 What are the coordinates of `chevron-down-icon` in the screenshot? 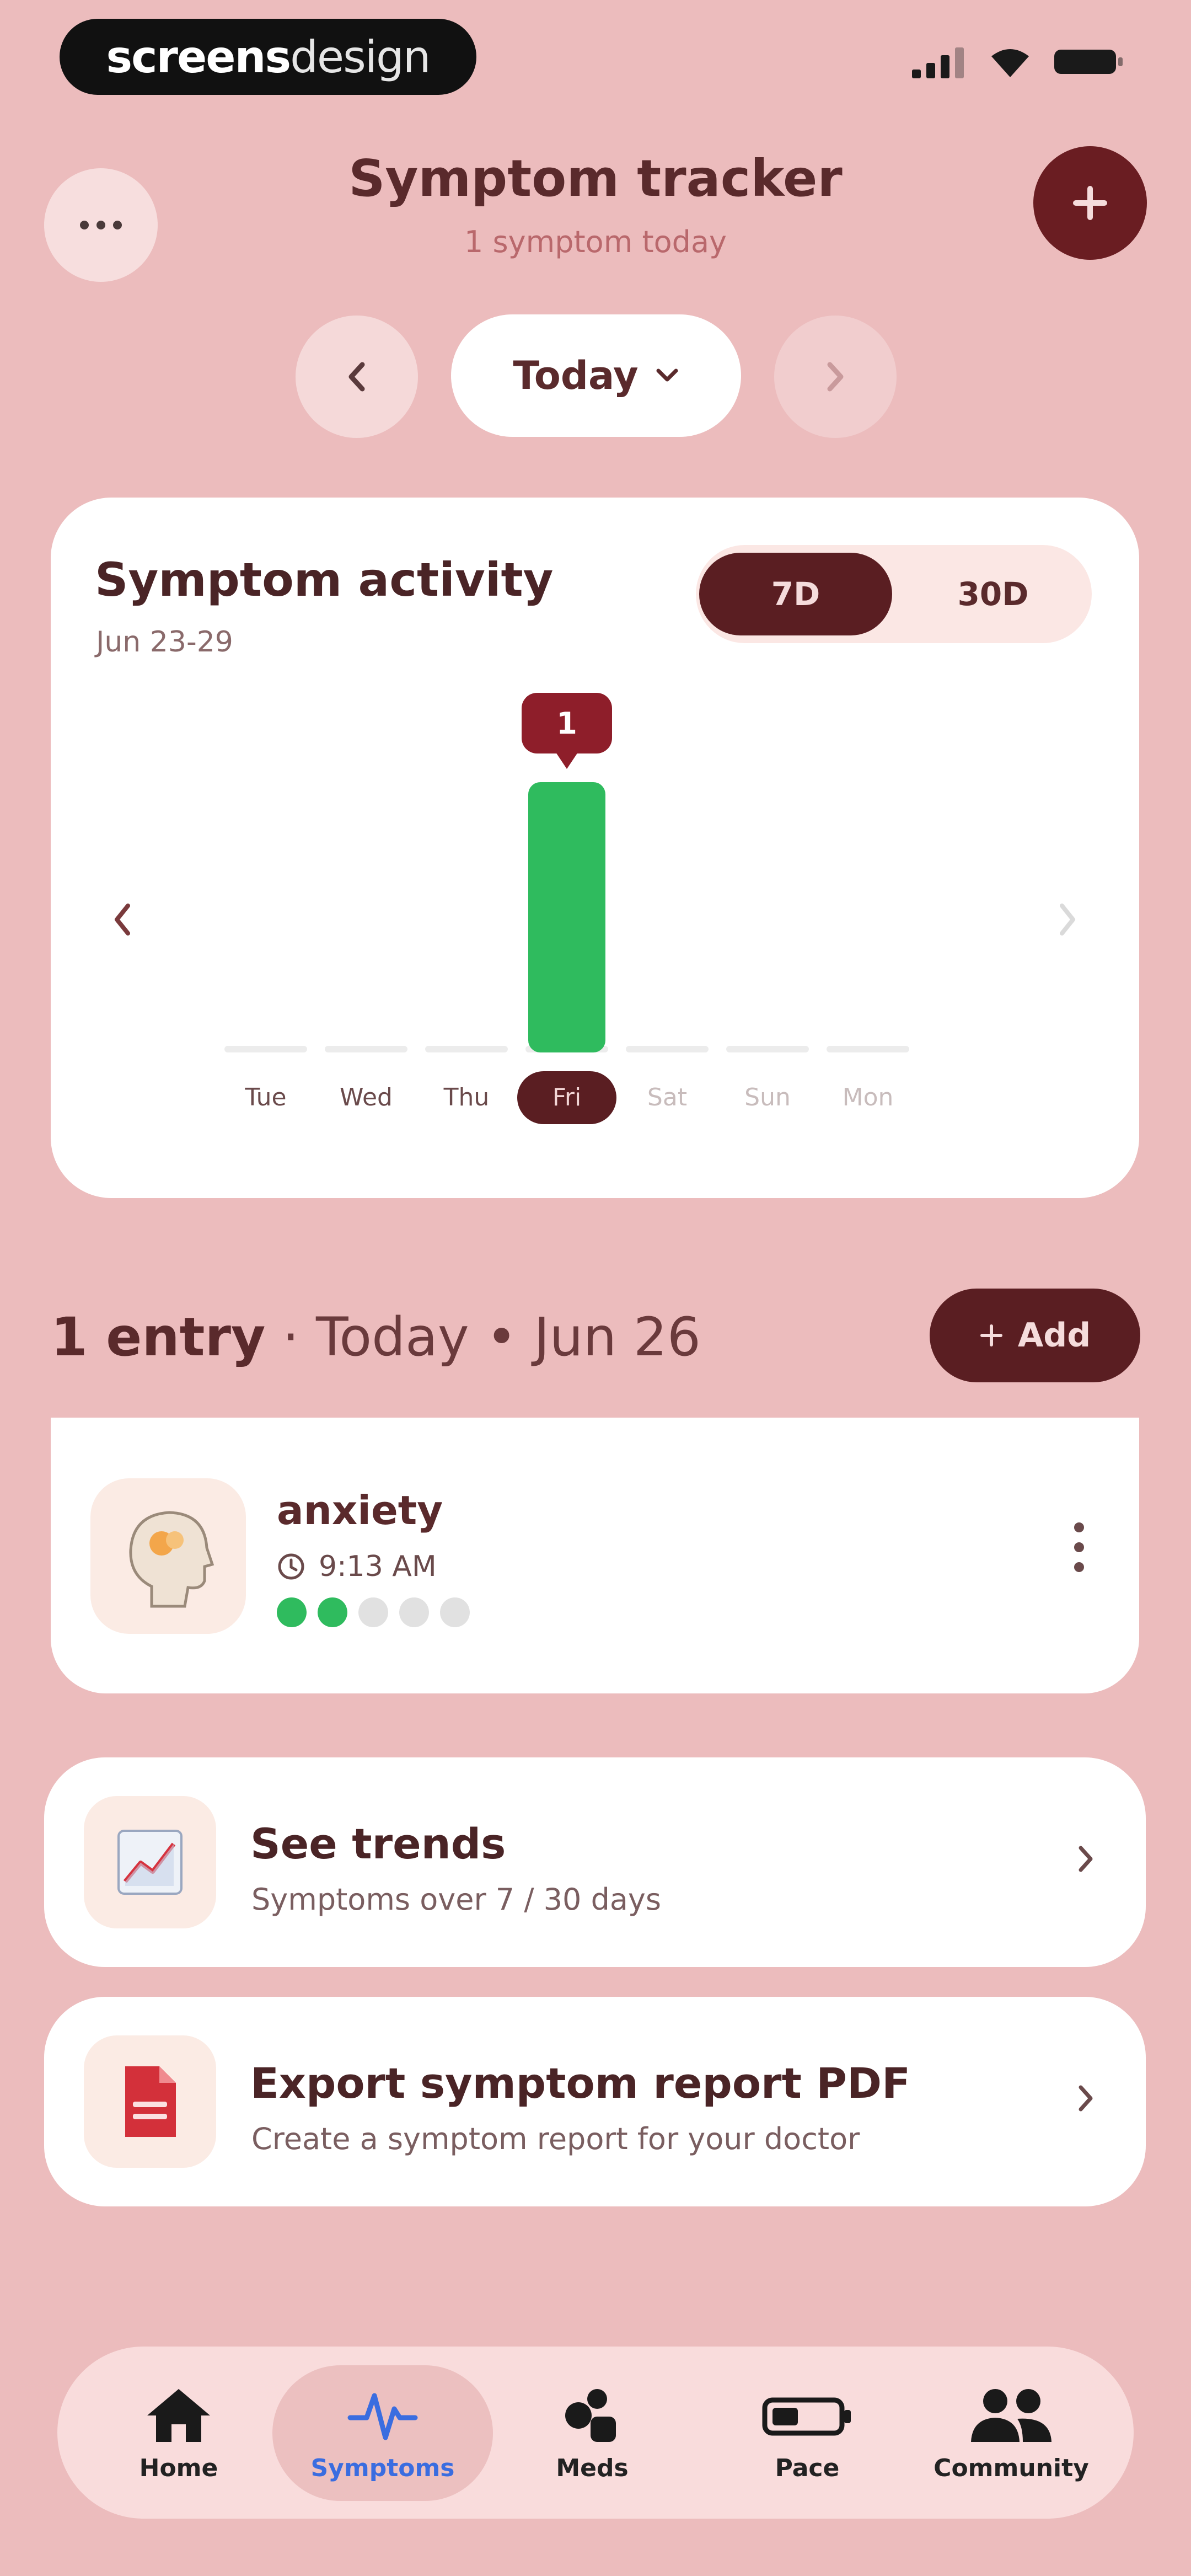 It's located at (667, 375).